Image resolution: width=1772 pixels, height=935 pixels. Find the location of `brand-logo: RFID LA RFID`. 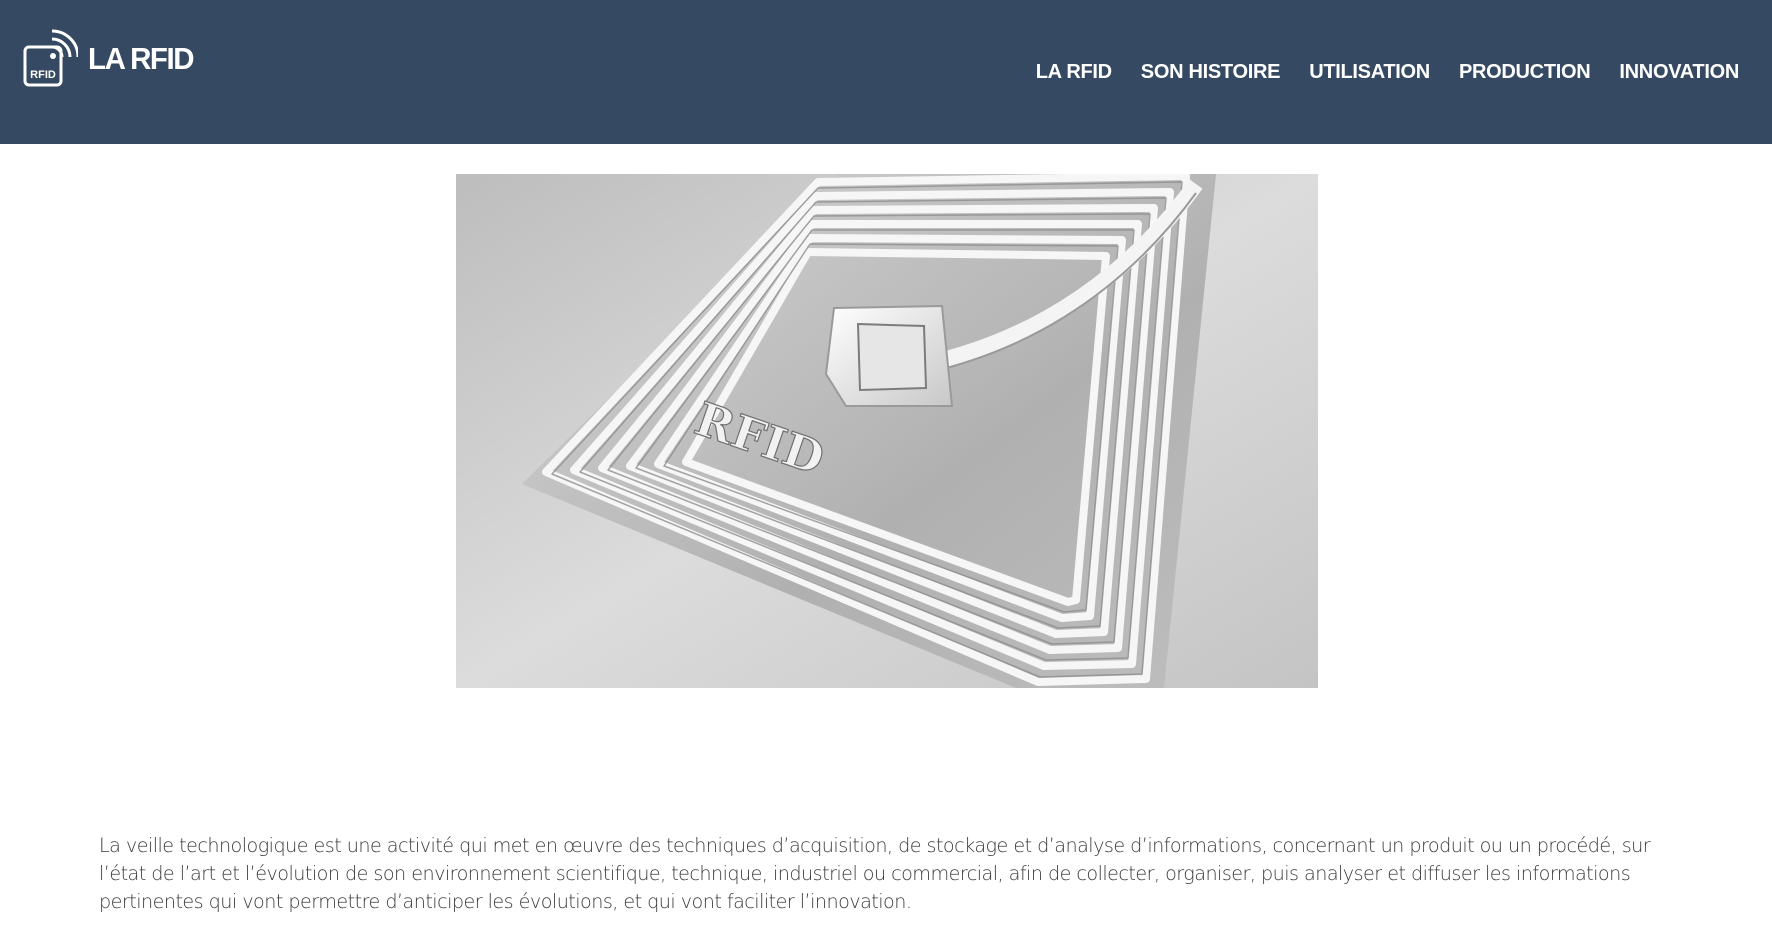

brand-logo: RFID LA RFID is located at coordinates (110, 58).